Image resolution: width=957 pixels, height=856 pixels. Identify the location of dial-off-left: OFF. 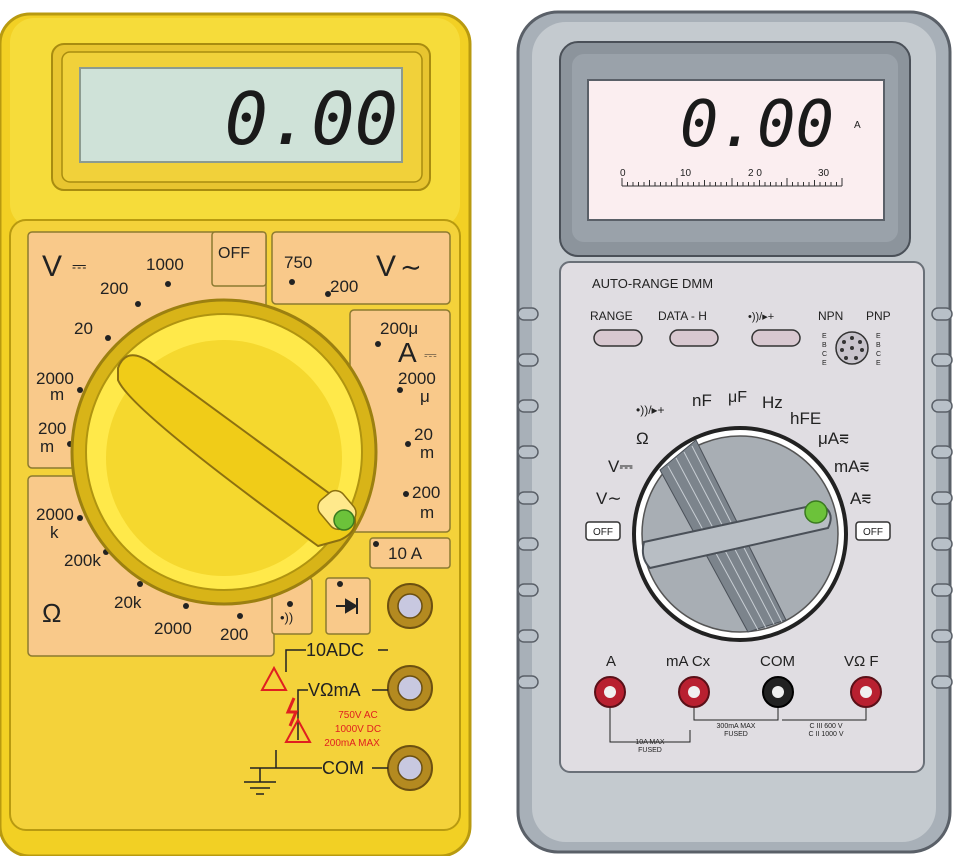
(603, 532).